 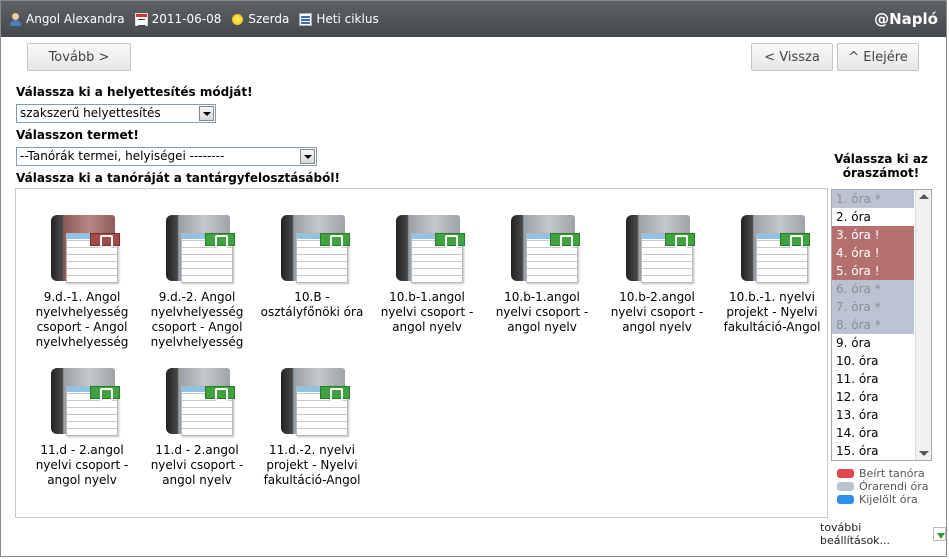 I want to click on user-info: Angol Alexandra, so click(x=67, y=19).